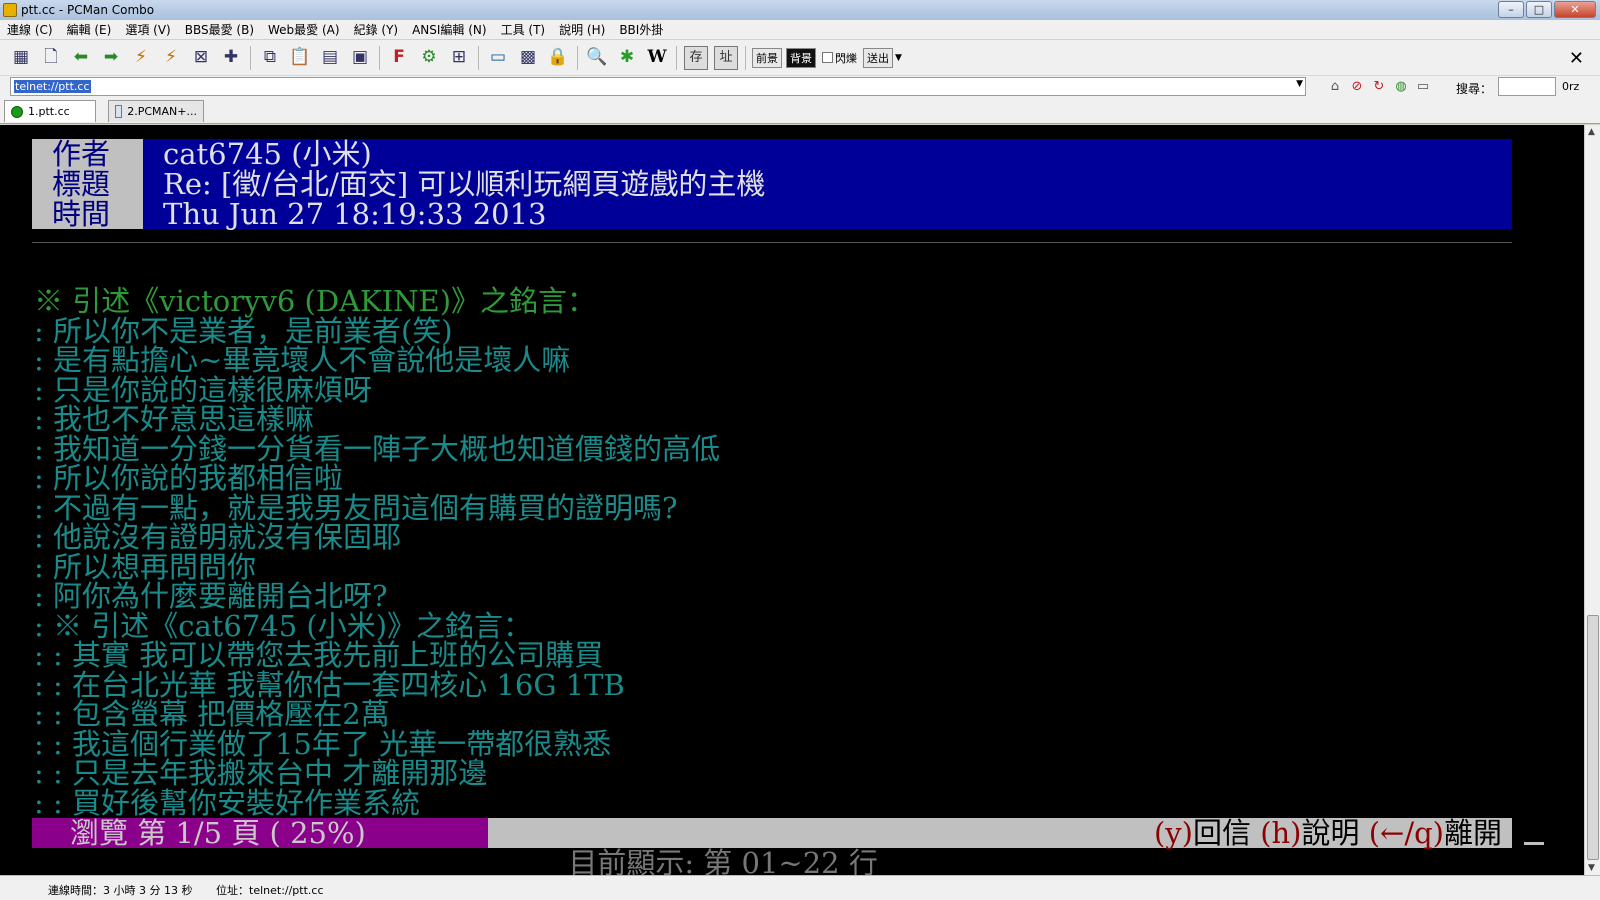  Describe the element at coordinates (1401, 87) in the screenshot. I see `globe-icon: ◍` at that location.